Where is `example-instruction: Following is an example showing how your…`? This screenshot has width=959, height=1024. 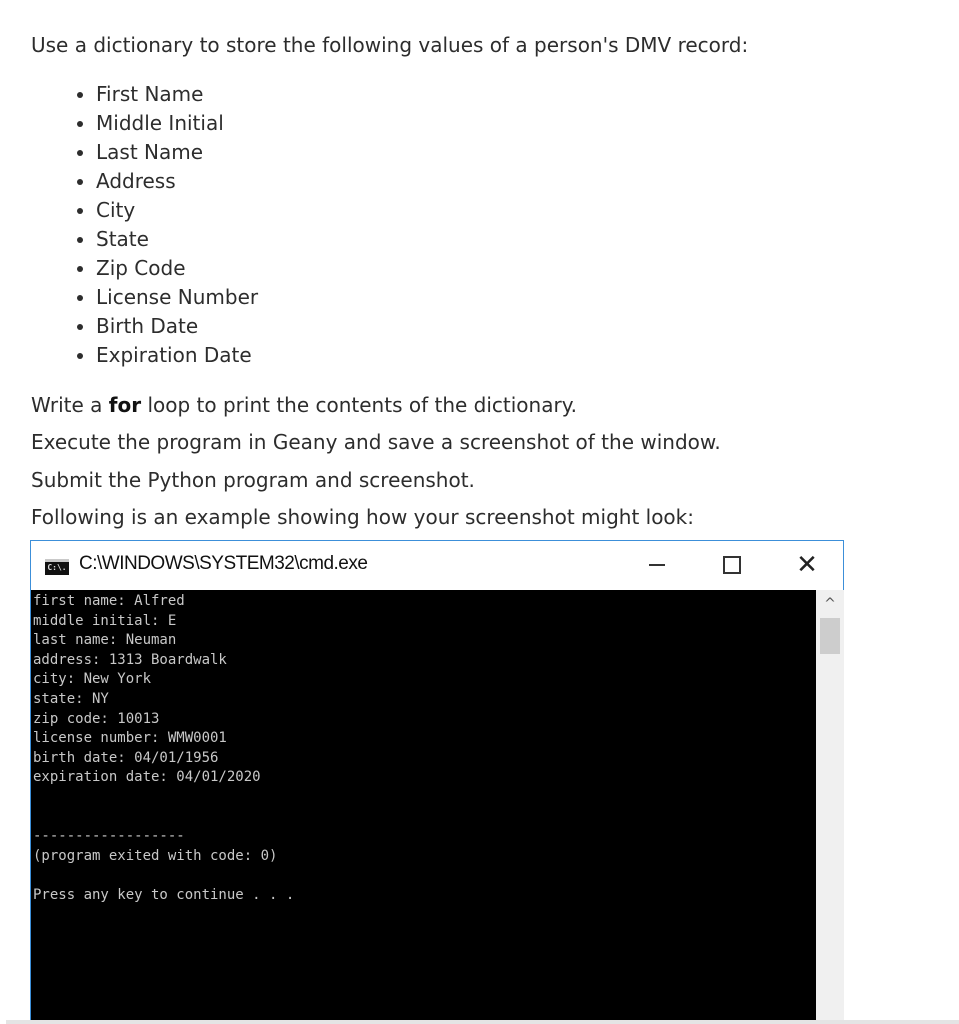
example-instruction: Following is an example showing how your… is located at coordinates (362, 517).